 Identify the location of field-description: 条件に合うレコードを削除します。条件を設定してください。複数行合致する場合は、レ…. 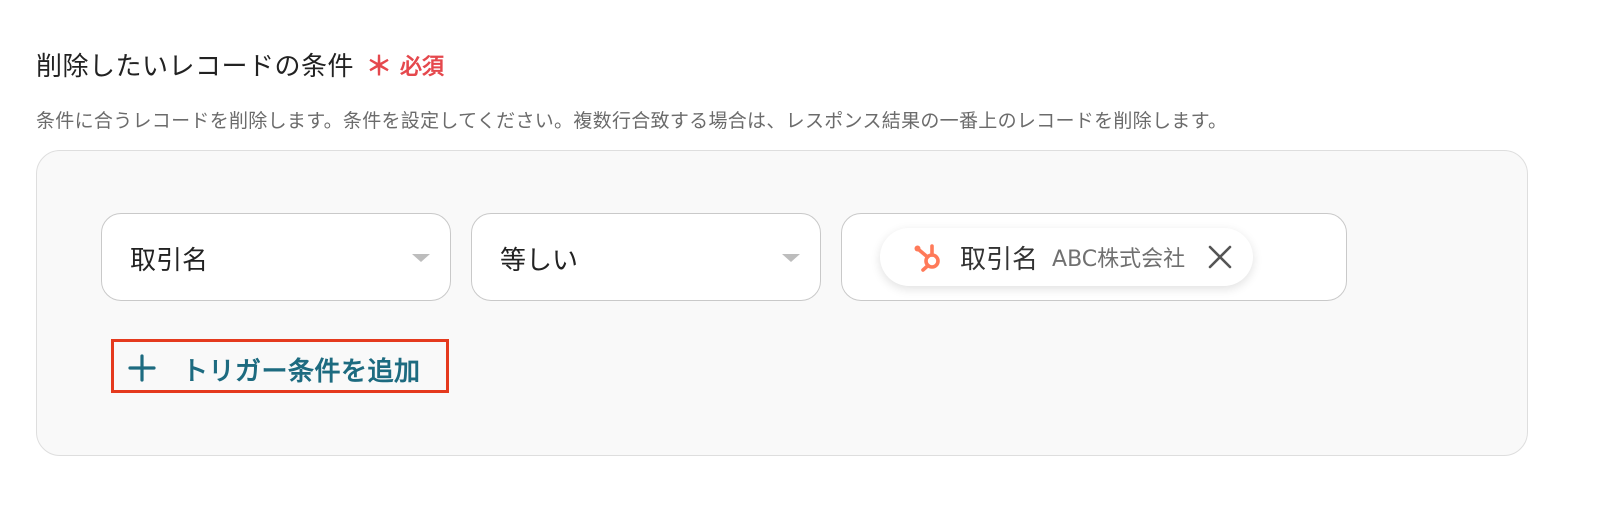
(632, 121).